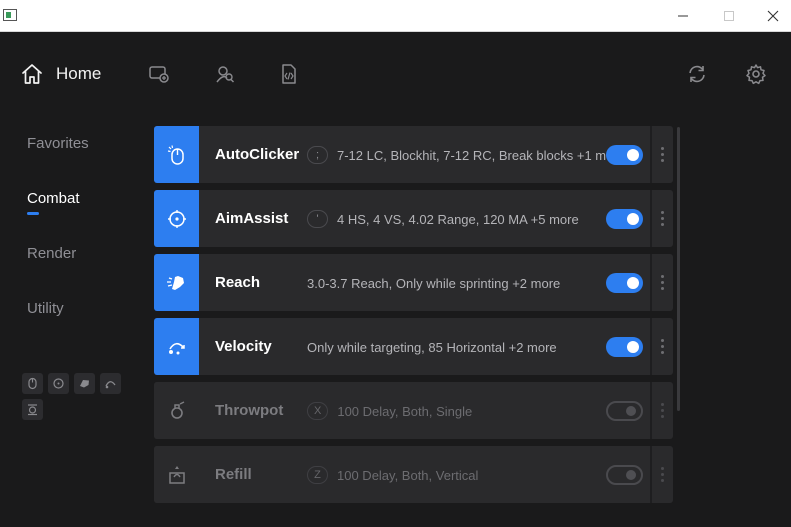 This screenshot has height=527, width=791. I want to click on mini-velocity-button, so click(110, 383).